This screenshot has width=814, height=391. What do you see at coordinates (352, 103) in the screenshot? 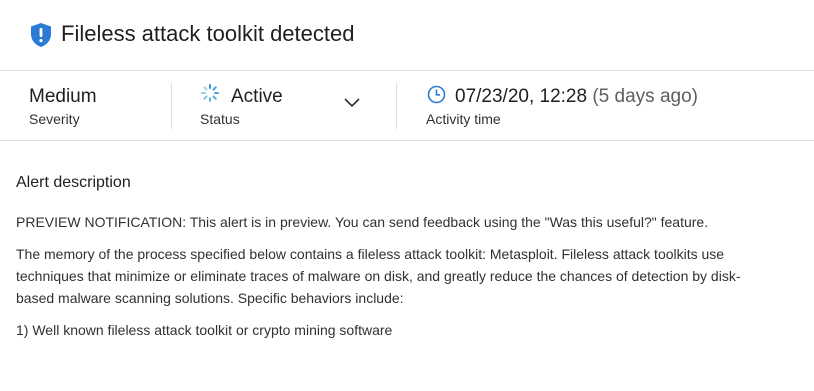
I see `chevron-down-icon` at bounding box center [352, 103].